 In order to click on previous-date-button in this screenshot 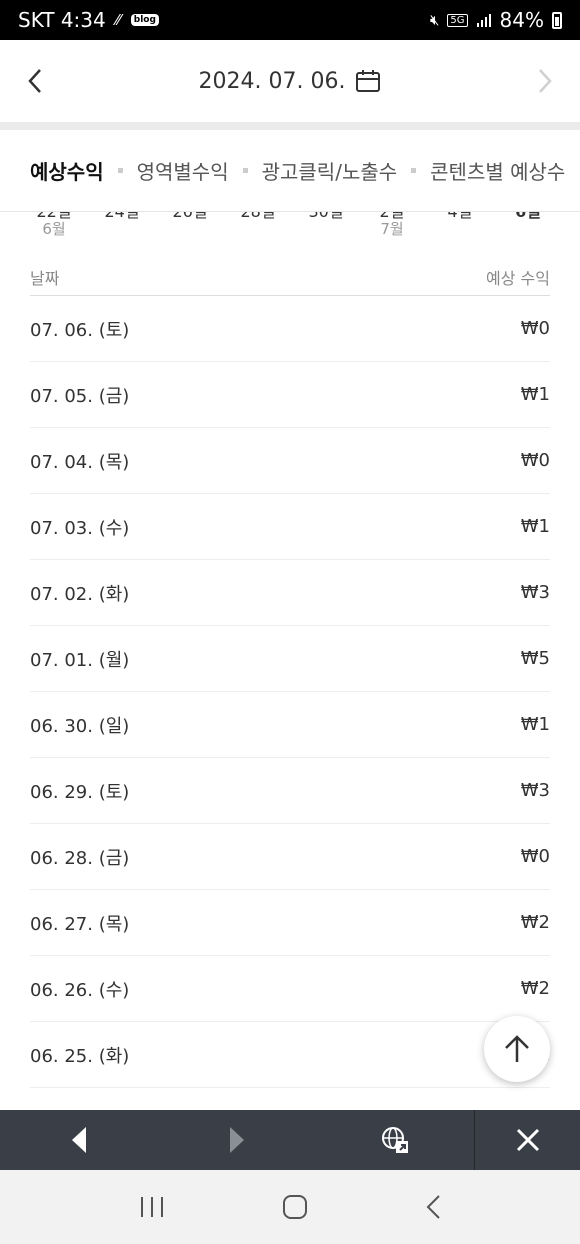, I will do `click(35, 81)`.